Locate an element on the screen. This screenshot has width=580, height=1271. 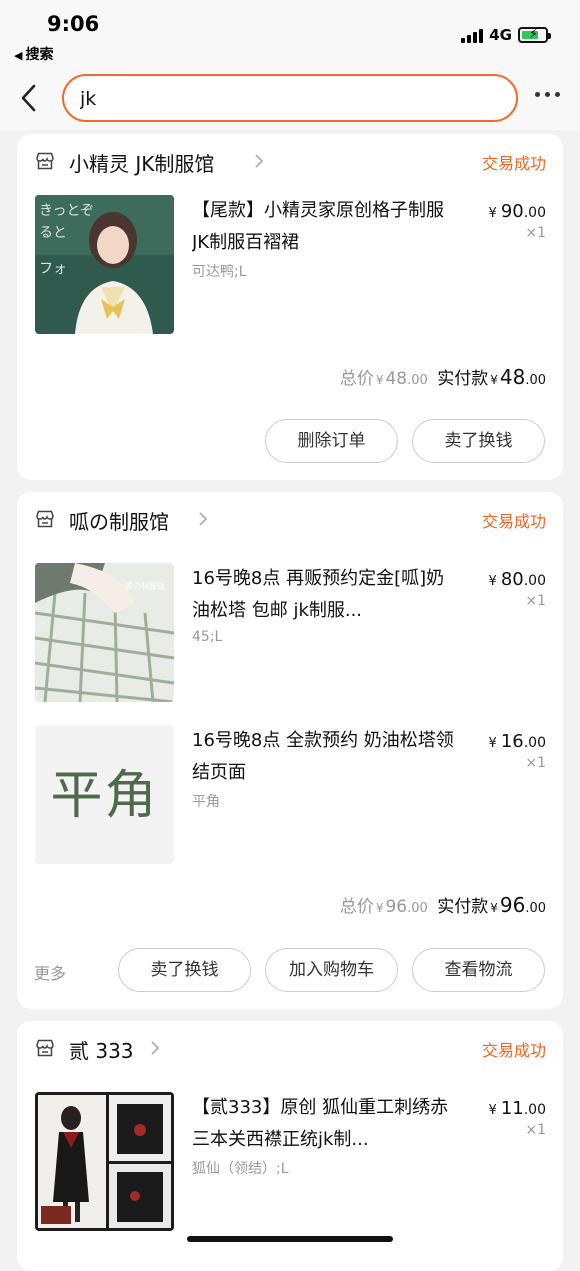
more-options-icon is located at coordinates (547, 94).